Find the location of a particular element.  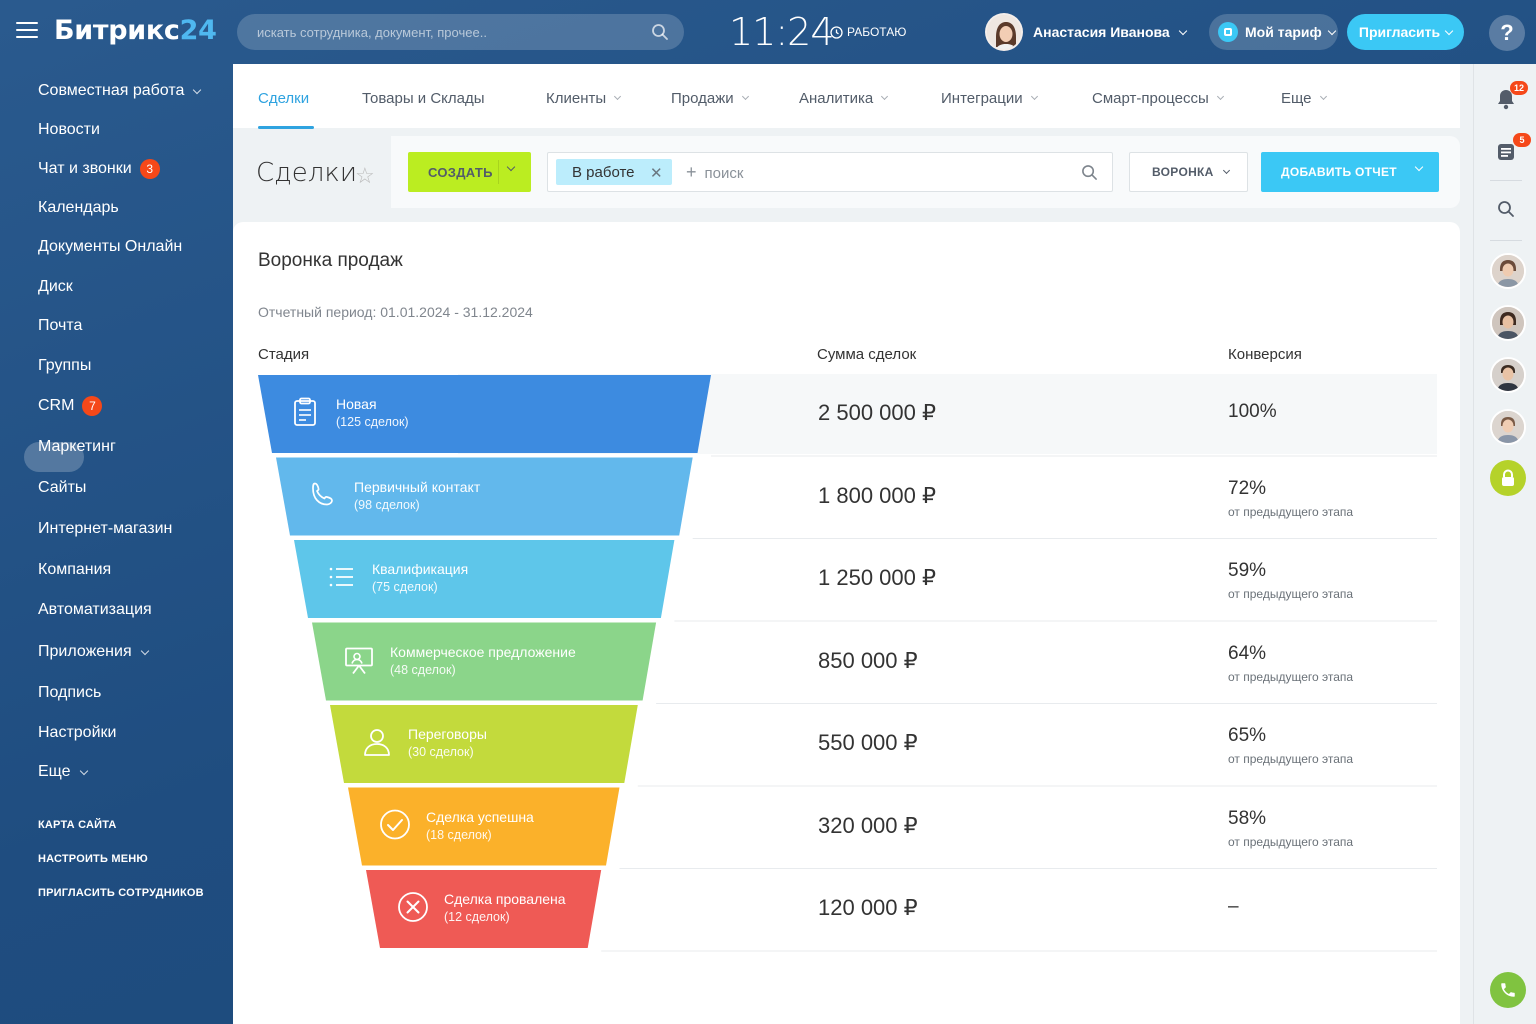

stage-sum: 1 250 000 ₽ is located at coordinates (877, 577).